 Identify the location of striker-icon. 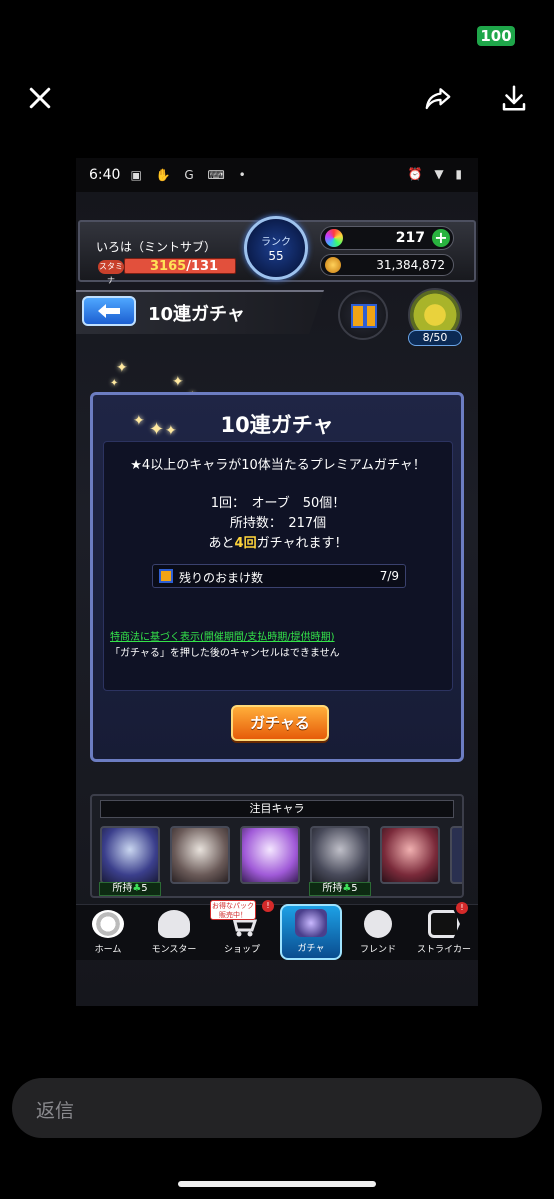
(444, 924).